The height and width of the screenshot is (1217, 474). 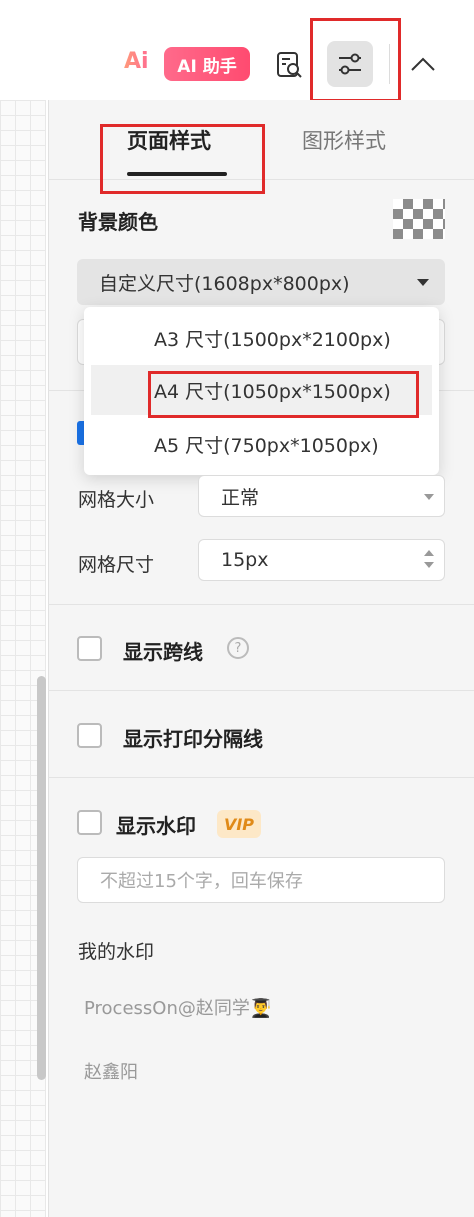 I want to click on grid-size-label: 网格大小, so click(x=116, y=500).